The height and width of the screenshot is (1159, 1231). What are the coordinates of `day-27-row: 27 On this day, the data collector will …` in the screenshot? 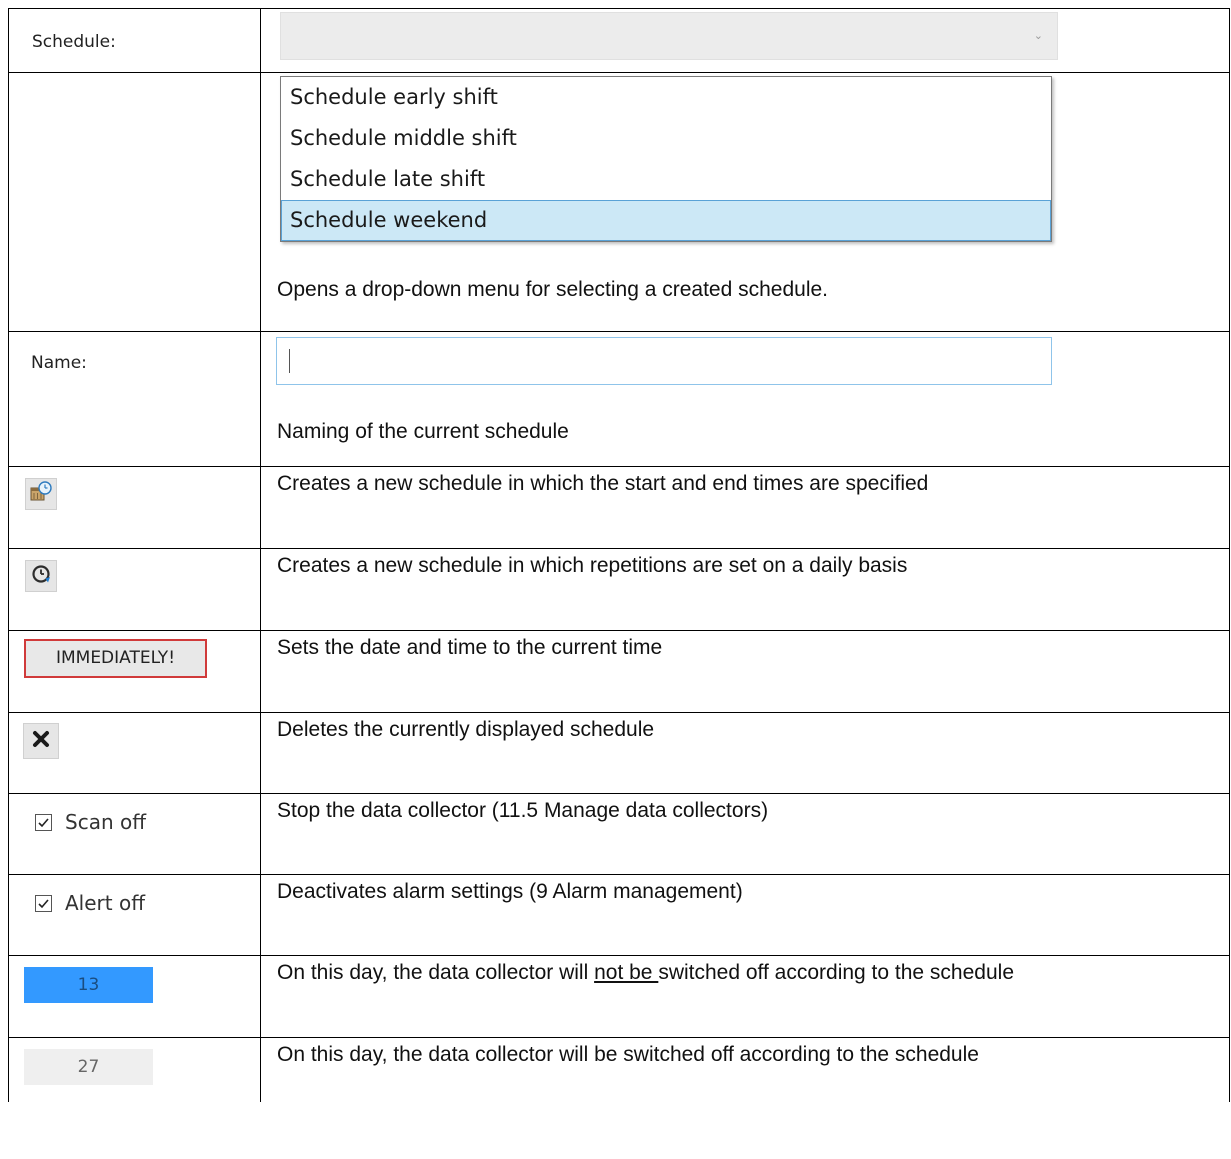 It's located at (619, 1069).